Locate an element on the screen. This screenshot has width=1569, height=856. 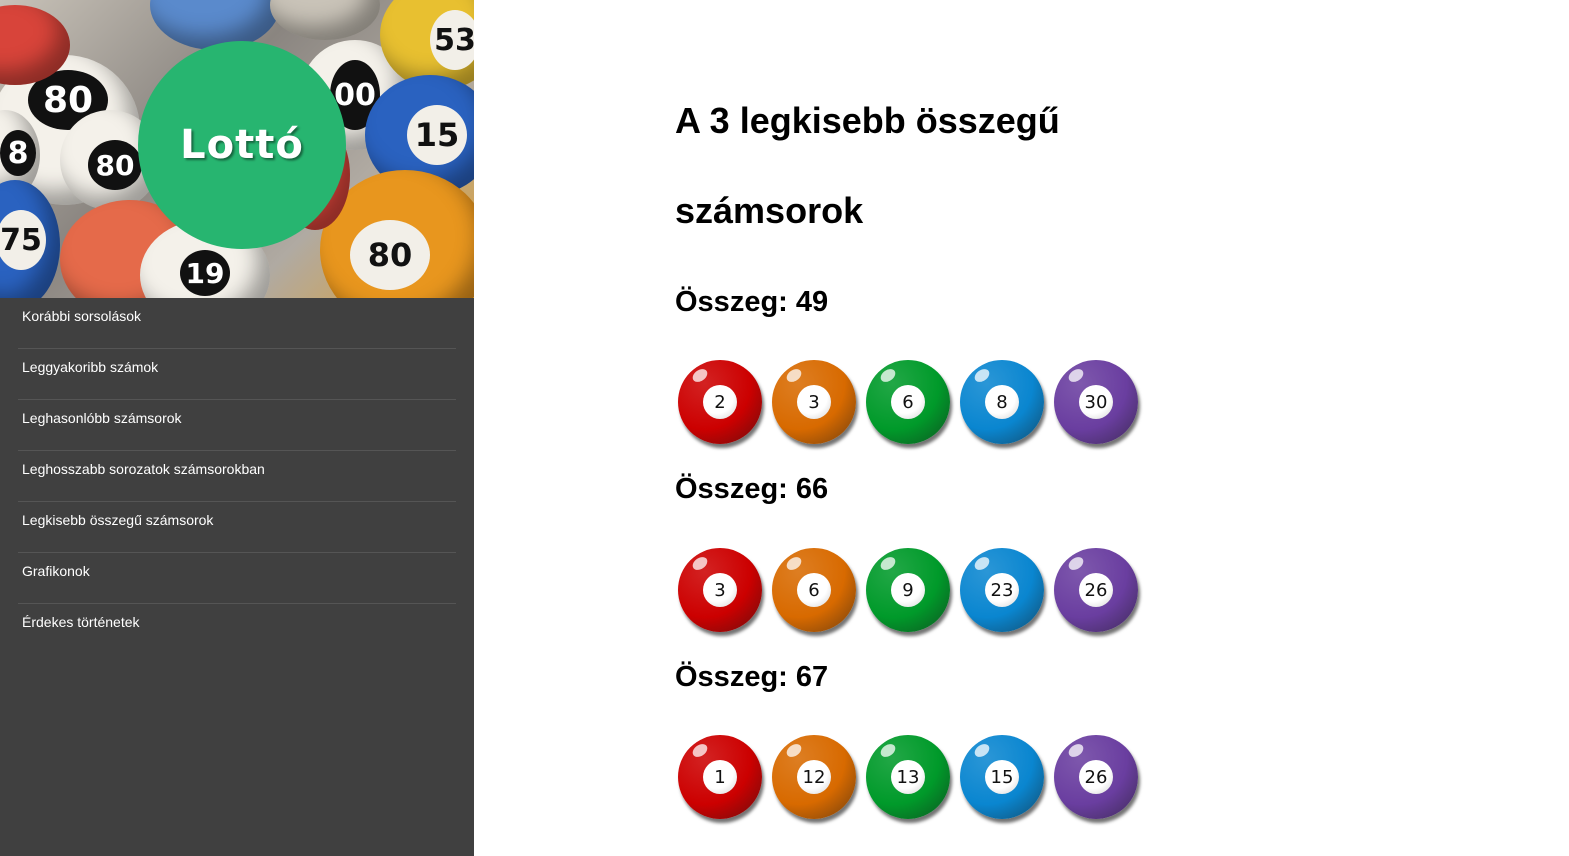
nav-link: Grafikonok is located at coordinates (237, 566).